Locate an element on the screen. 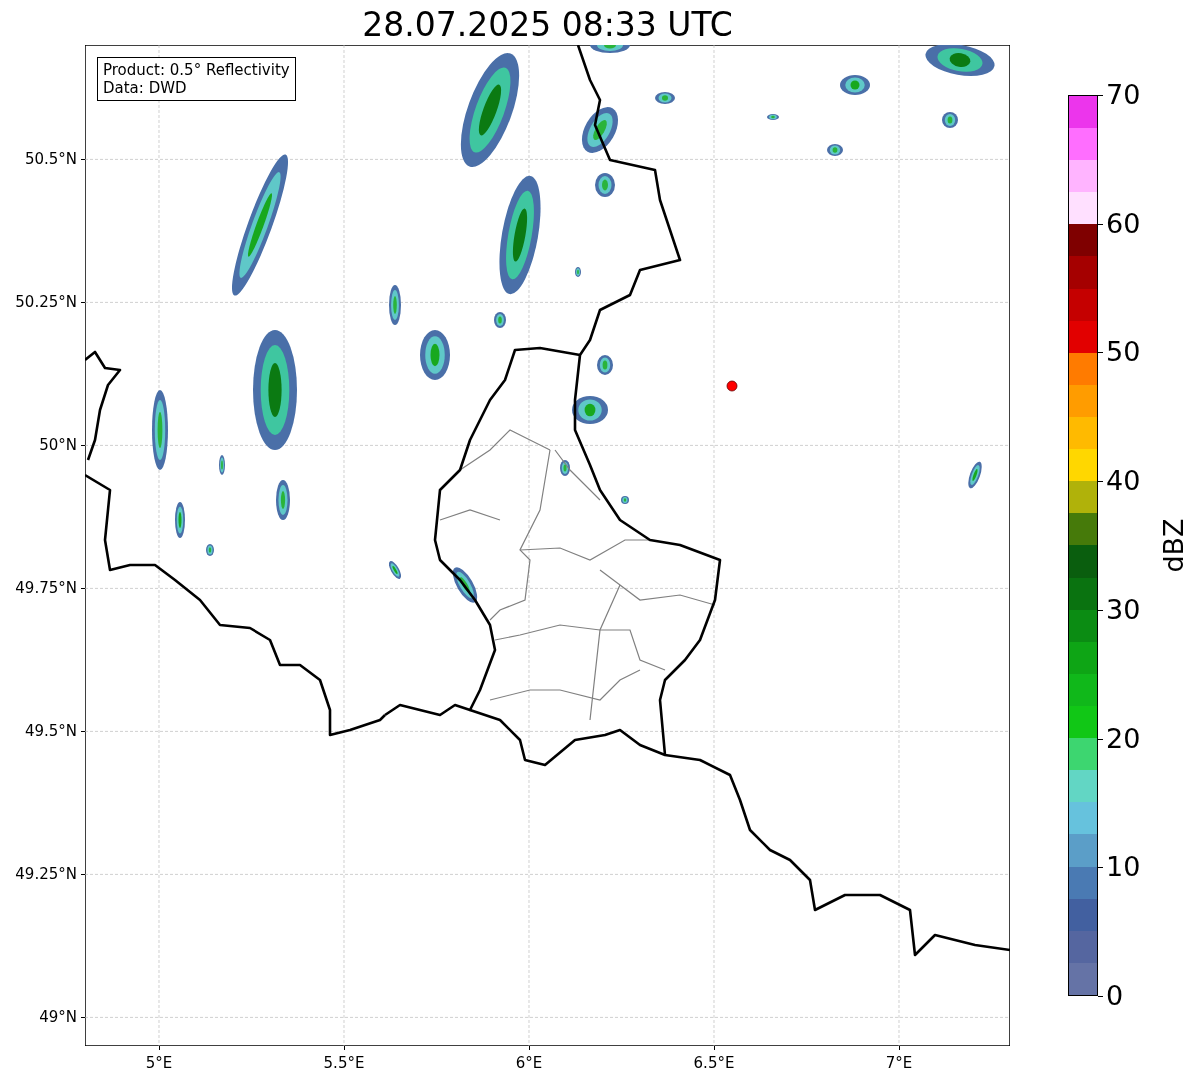 The image size is (1202, 1081). axis-tick-label: 7°E is located at coordinates (899, 1063).